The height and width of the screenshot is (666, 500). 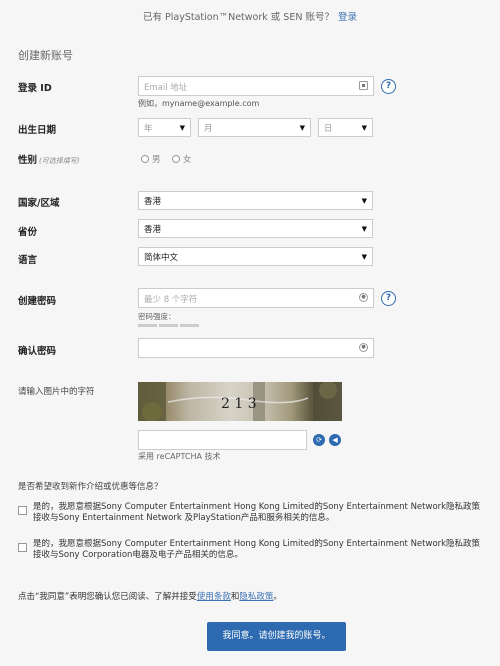 What do you see at coordinates (37, 130) in the screenshot?
I see `birthdate-label: 出生日期` at bounding box center [37, 130].